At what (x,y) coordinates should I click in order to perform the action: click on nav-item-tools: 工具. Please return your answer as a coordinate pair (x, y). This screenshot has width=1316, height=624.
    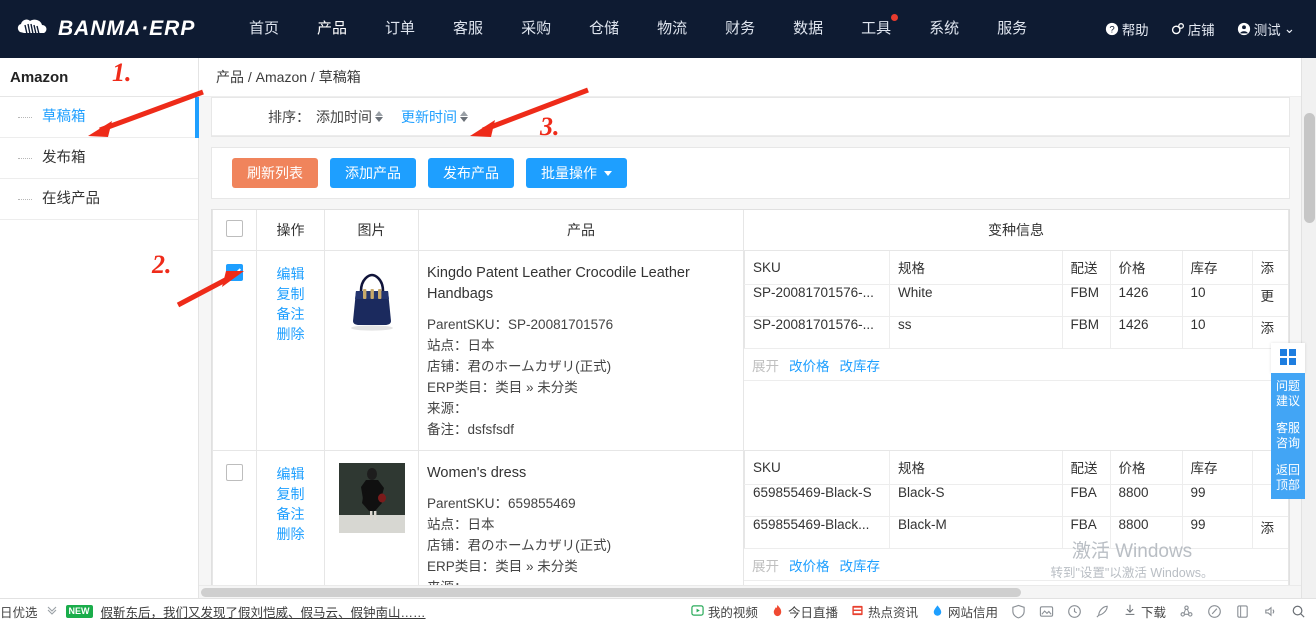
    Looking at the image, I should click on (876, 29).